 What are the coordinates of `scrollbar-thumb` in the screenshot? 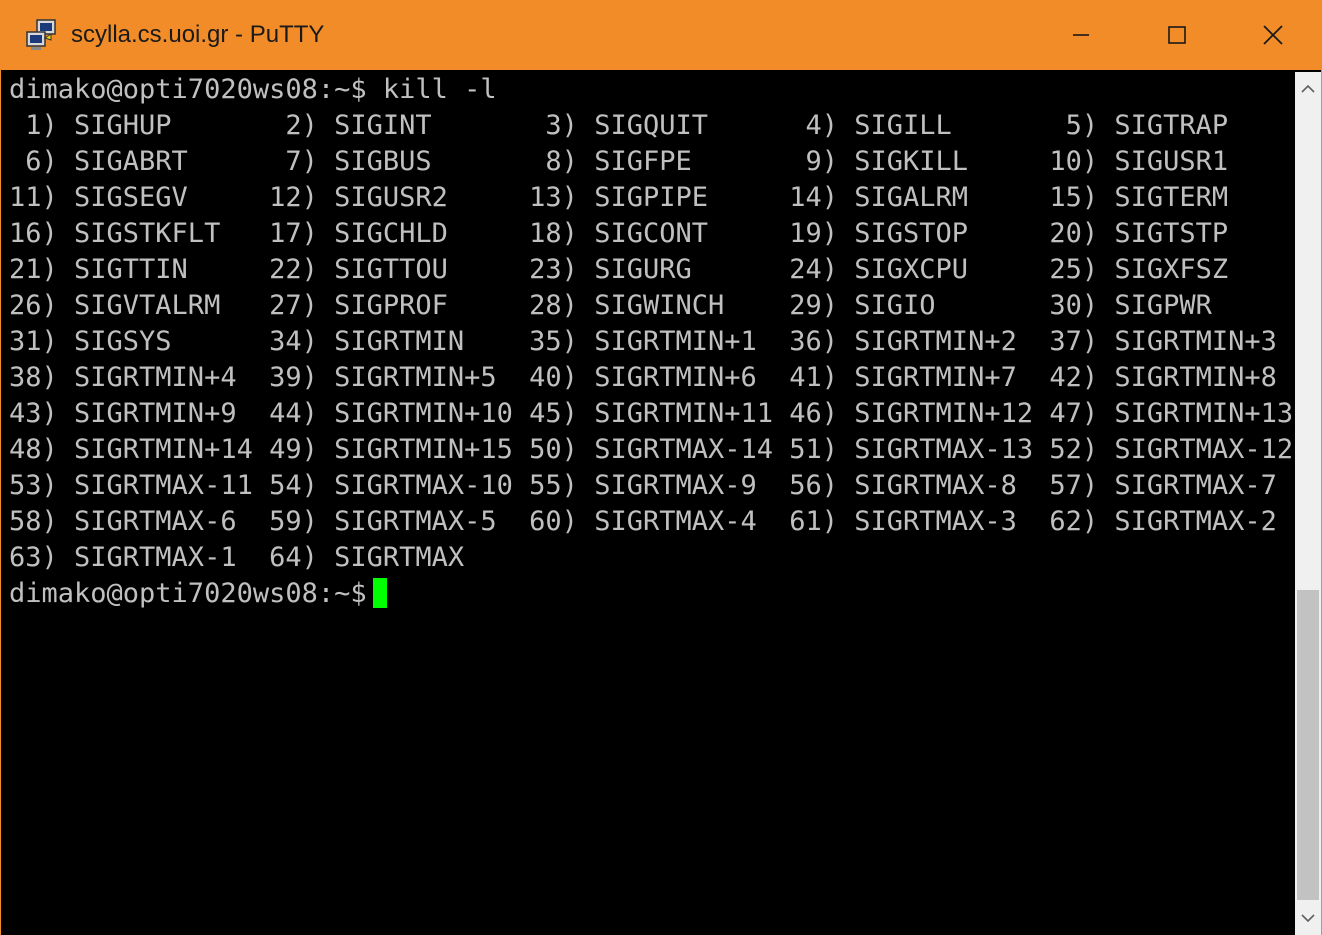 It's located at (1308, 745).